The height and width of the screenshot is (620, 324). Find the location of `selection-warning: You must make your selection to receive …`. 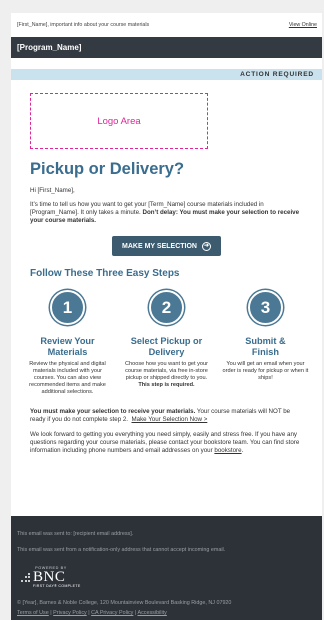

selection-warning: You must make your selection to receive … is located at coordinates (167, 416).